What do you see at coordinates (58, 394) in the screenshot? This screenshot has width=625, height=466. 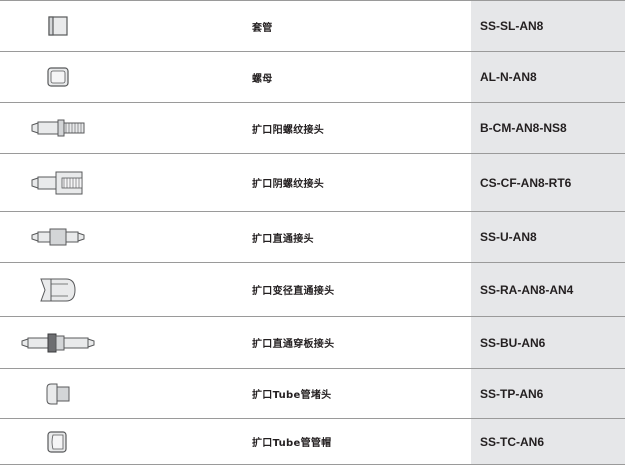 I see `flared-tube-plug-icon` at bounding box center [58, 394].